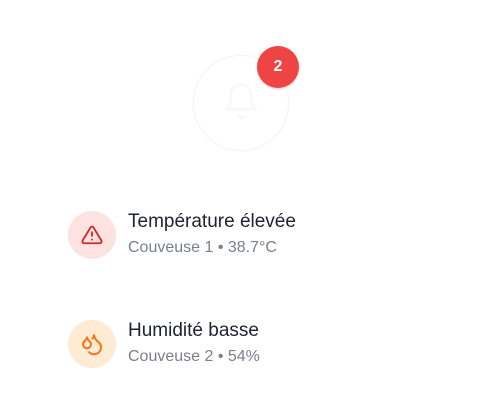 The width and height of the screenshot is (478, 403). I want to click on alert-subtitle: Couveuse 2 • 54%, so click(194, 356).